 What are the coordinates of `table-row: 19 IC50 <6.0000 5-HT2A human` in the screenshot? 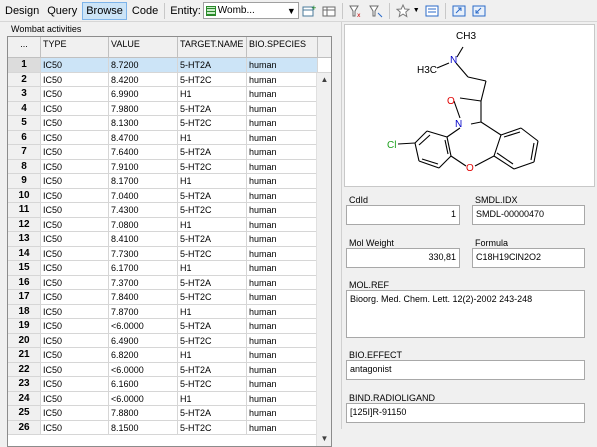 It's located at (169, 326).